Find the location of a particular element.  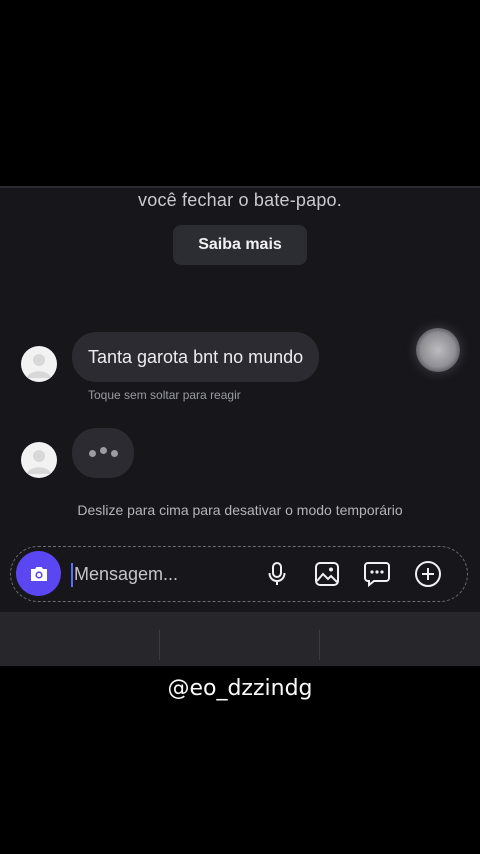

camera-button is located at coordinates (38, 573).